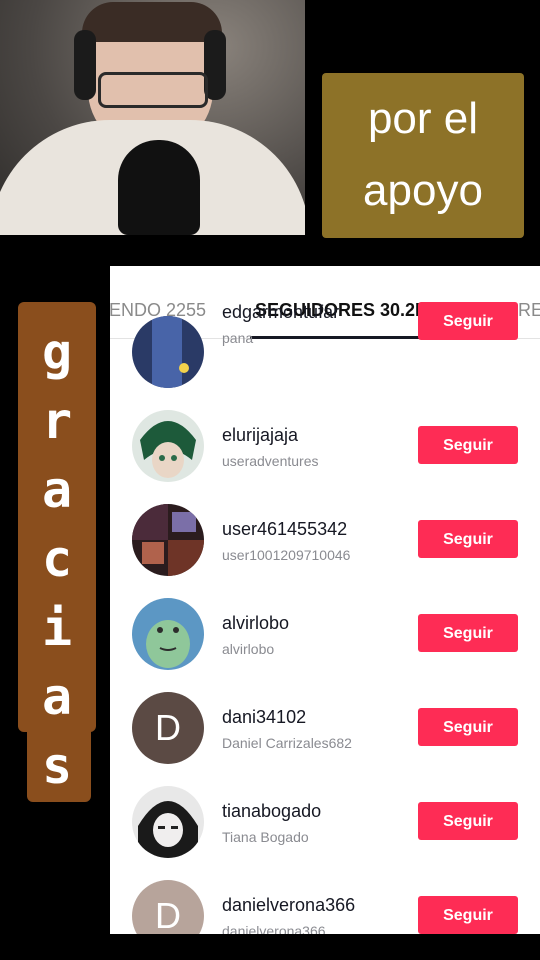  Describe the element at coordinates (168, 540) in the screenshot. I see `collage-icon` at that location.